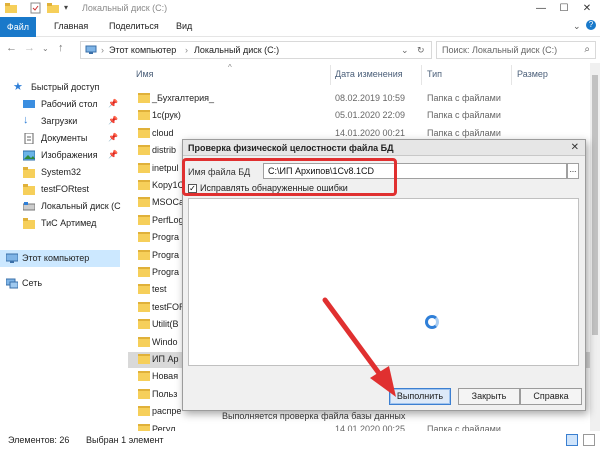 The image size is (600, 450). I want to click on tab-share: Поделиться, so click(134, 26).